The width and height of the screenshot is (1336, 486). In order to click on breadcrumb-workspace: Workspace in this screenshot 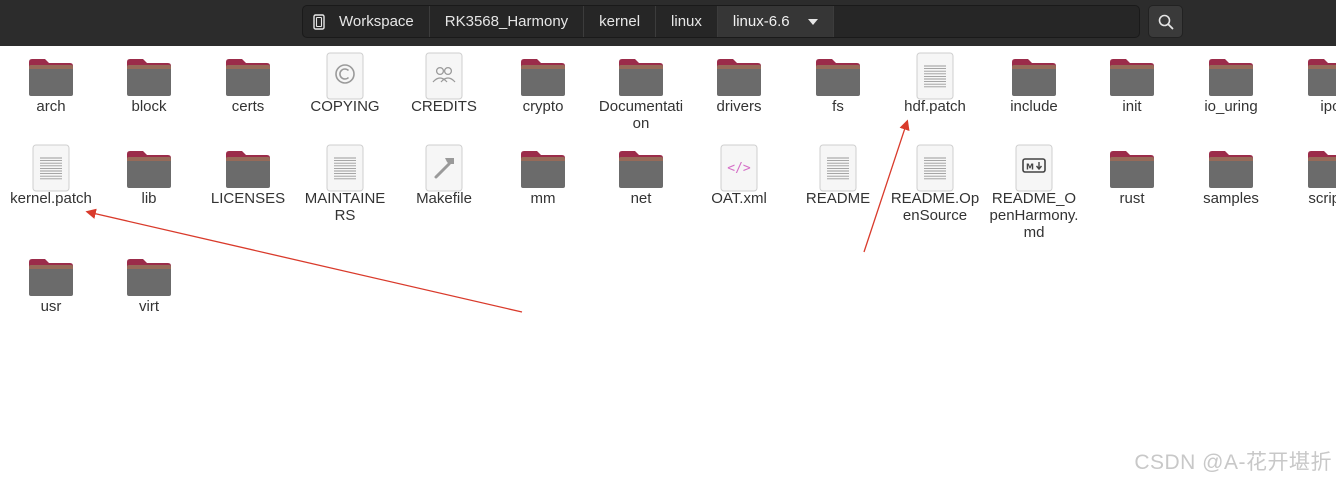, I will do `click(366, 21)`.